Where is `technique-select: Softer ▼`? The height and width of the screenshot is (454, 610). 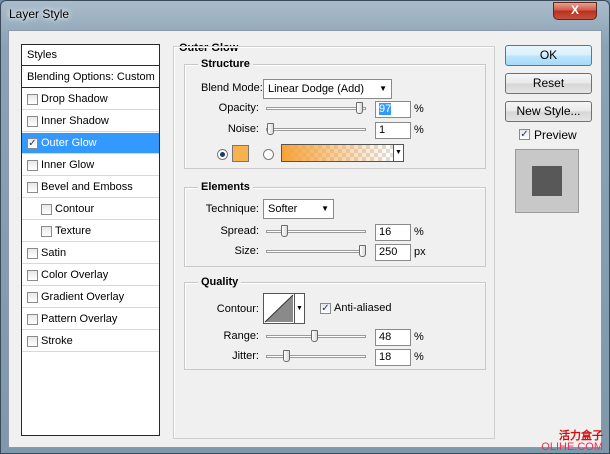 technique-select: Softer ▼ is located at coordinates (298, 209).